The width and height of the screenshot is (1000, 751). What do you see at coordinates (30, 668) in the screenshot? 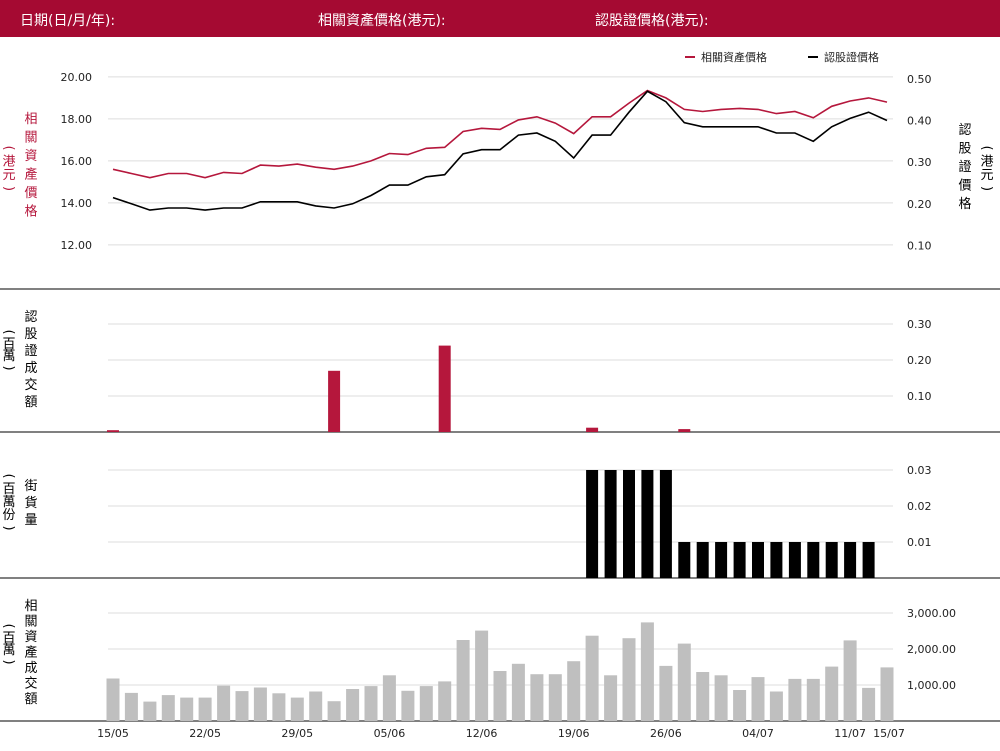
I see `asset-turnover-axis-title-char: 成` at bounding box center [30, 668].